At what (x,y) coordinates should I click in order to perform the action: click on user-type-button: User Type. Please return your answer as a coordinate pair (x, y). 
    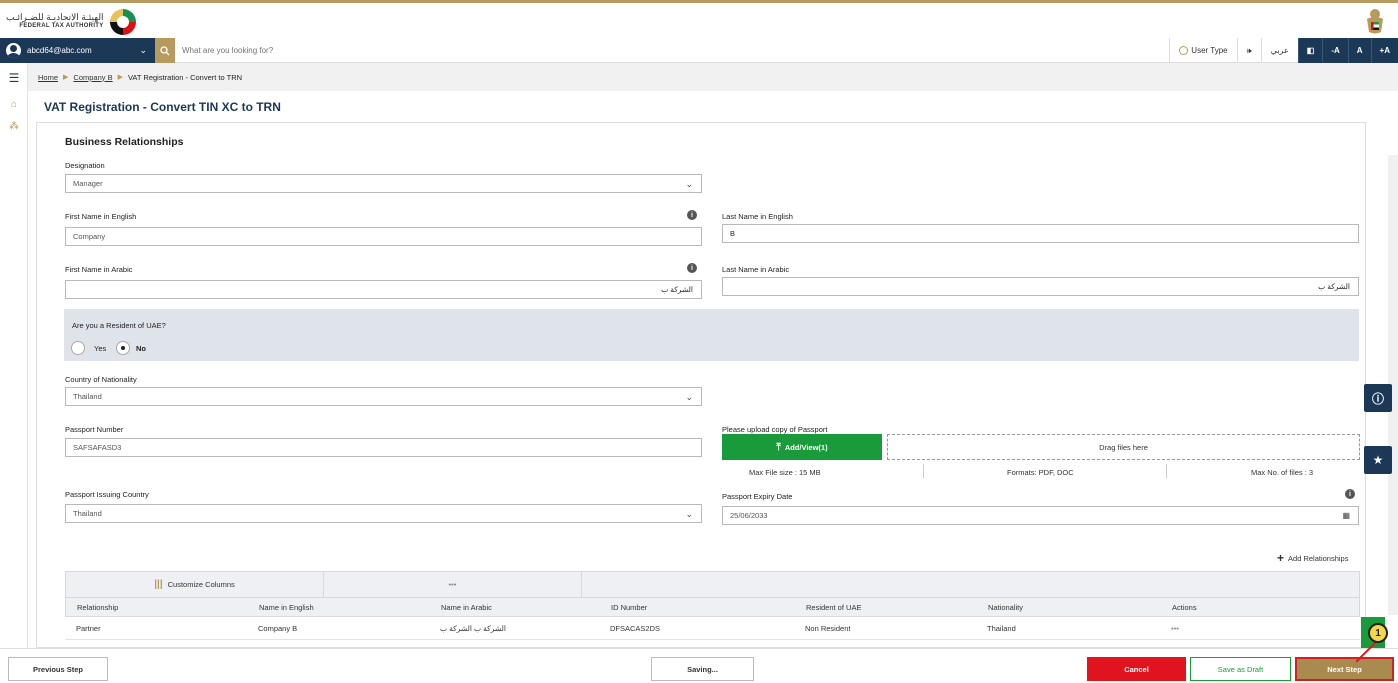
    Looking at the image, I should click on (1202, 50).